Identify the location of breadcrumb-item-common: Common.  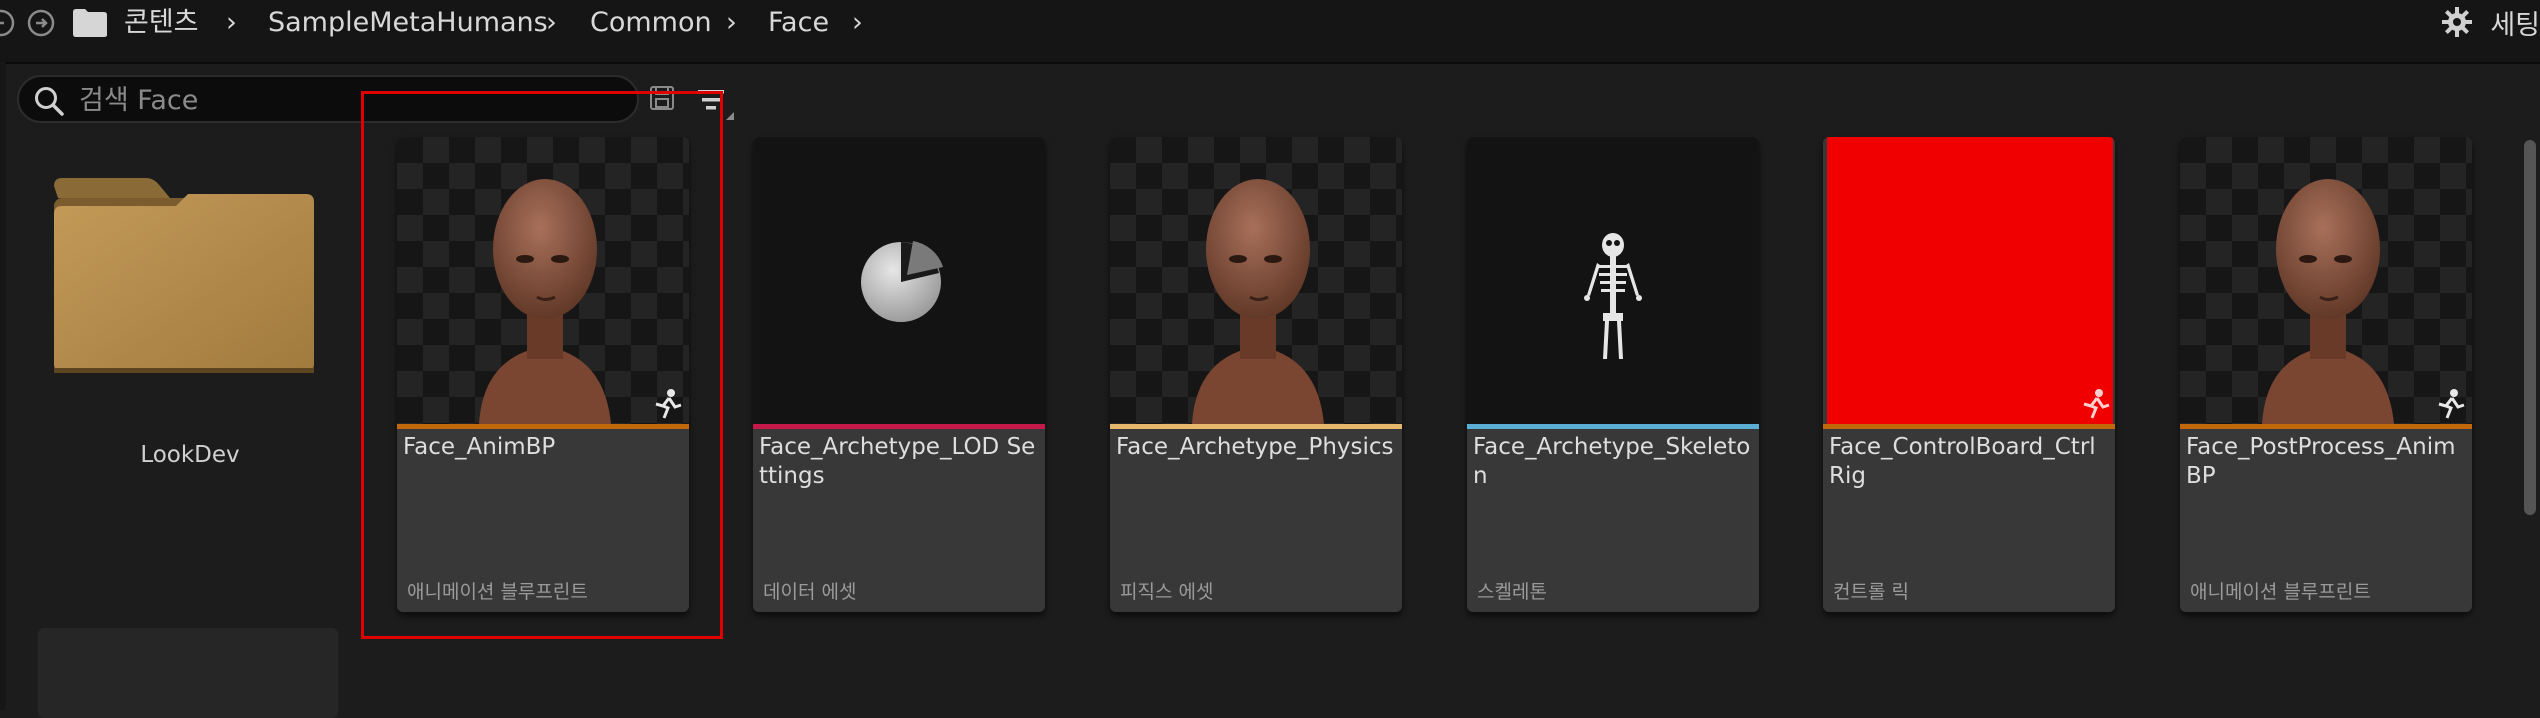
(651, 23).